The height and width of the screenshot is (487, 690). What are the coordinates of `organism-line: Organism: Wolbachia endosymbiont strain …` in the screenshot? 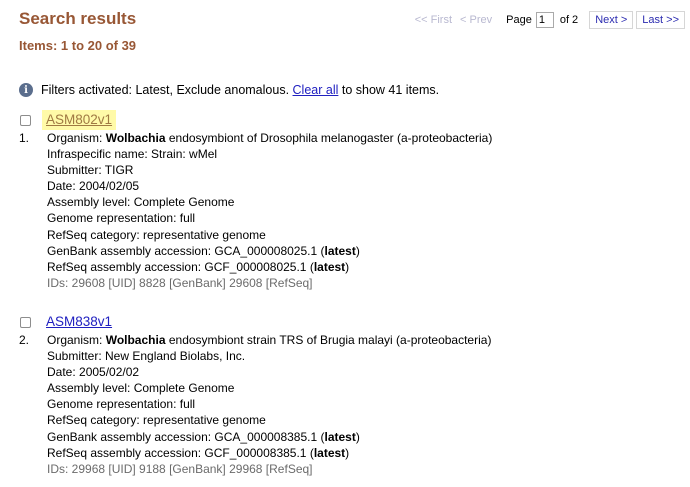 It's located at (269, 340).